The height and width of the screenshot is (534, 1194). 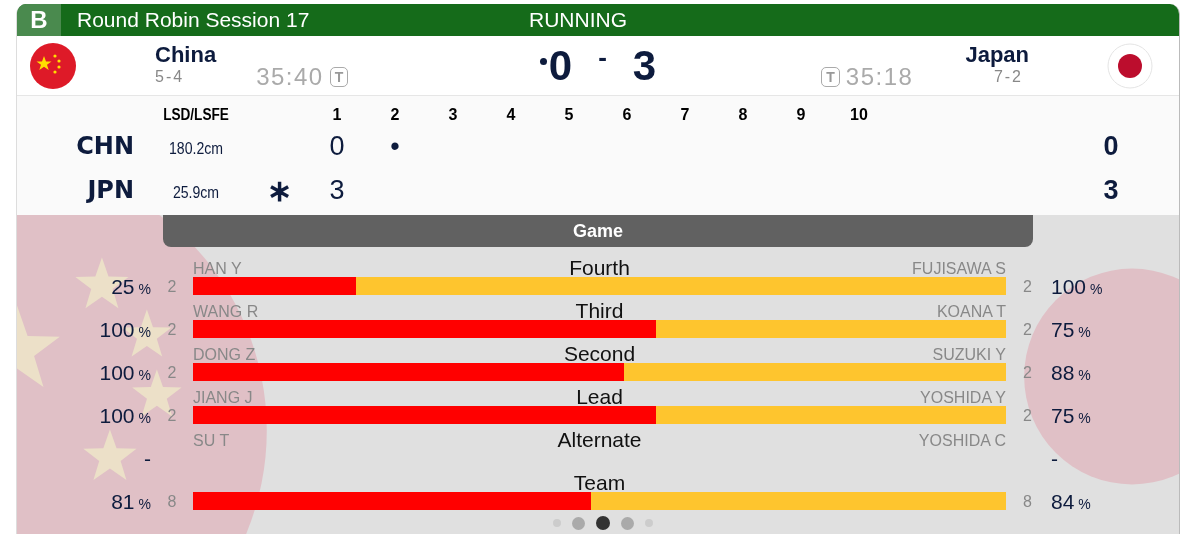 I want to click on end-score: 0, so click(x=337, y=146).